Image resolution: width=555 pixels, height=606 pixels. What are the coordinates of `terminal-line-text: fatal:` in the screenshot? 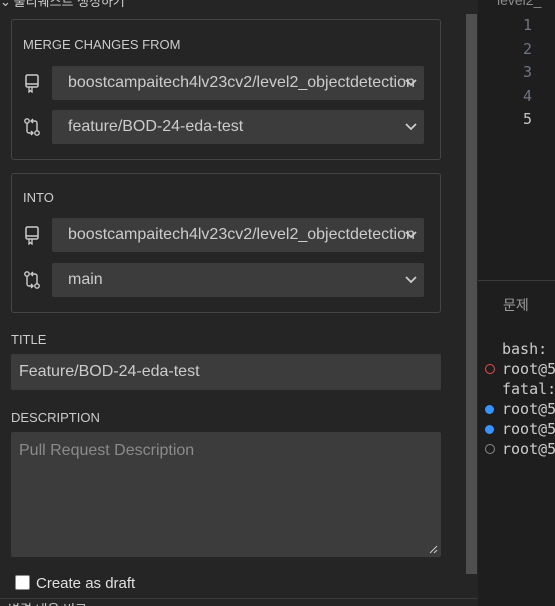 It's located at (528, 389).